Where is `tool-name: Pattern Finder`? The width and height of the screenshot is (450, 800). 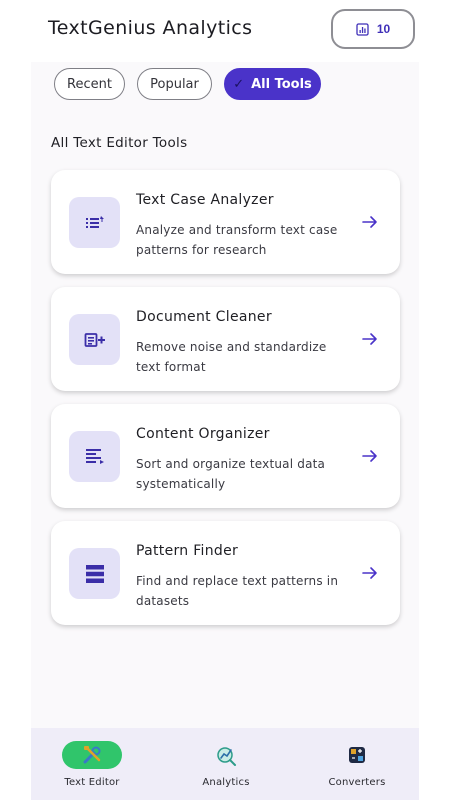
tool-name: Pattern Finder is located at coordinates (187, 551).